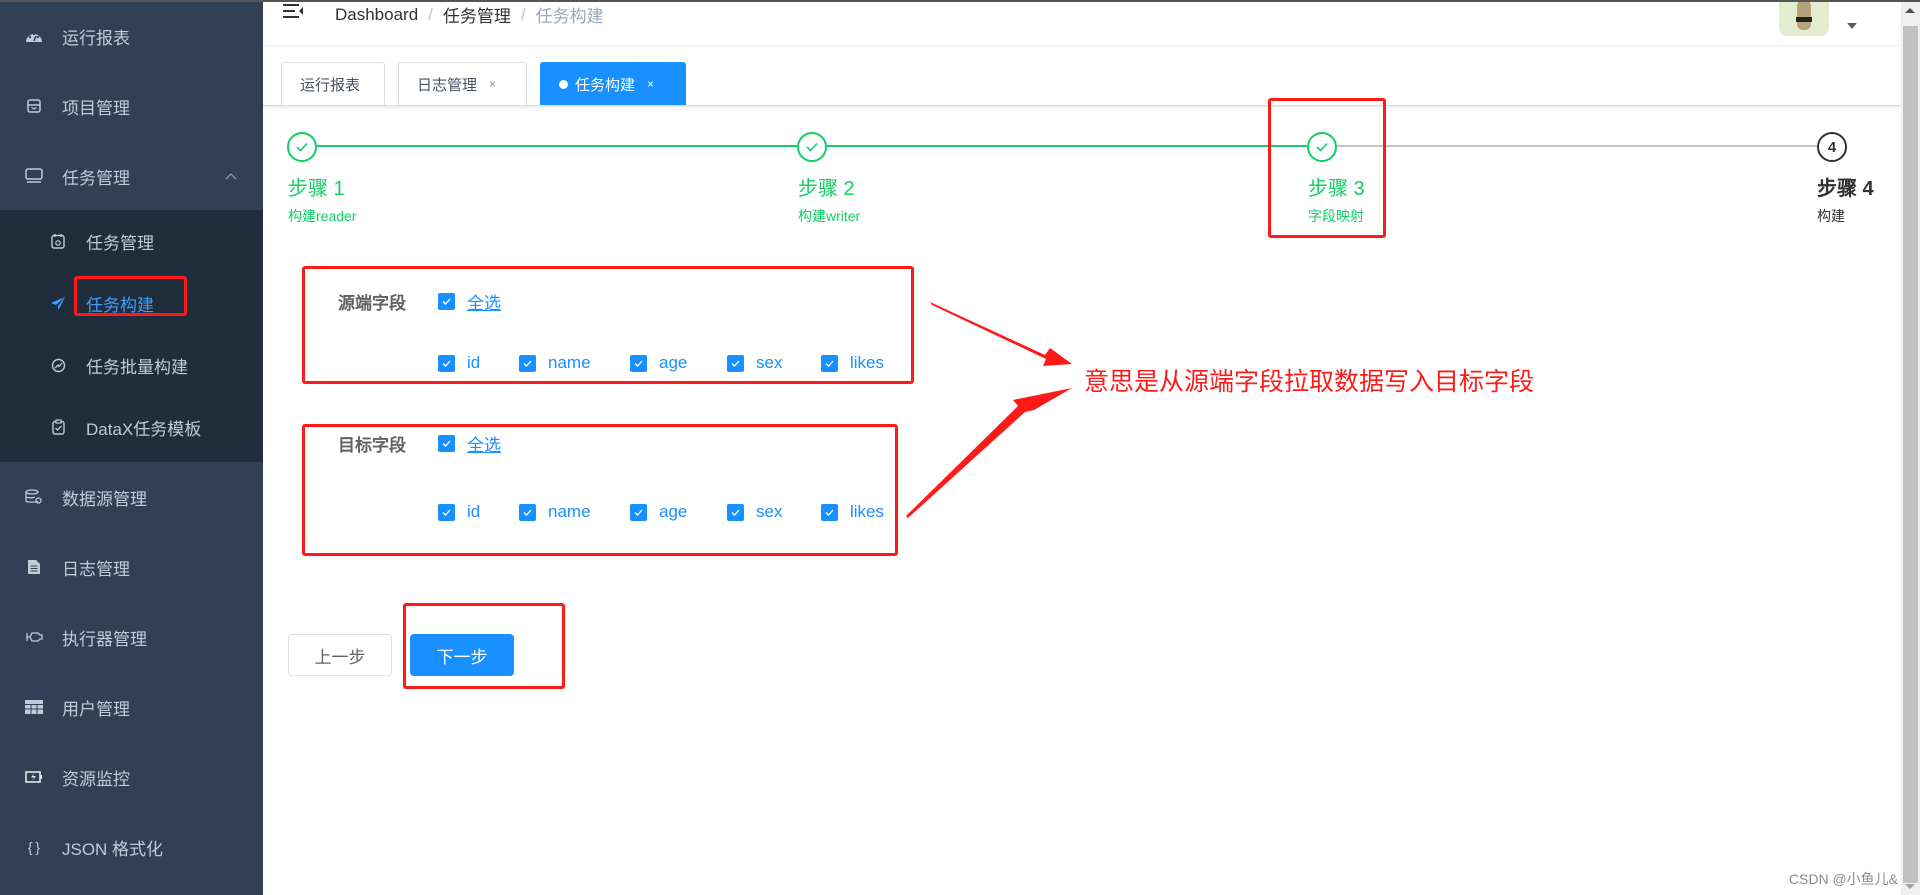  I want to click on scroll-up-arrow-icon, so click(1910, 10).